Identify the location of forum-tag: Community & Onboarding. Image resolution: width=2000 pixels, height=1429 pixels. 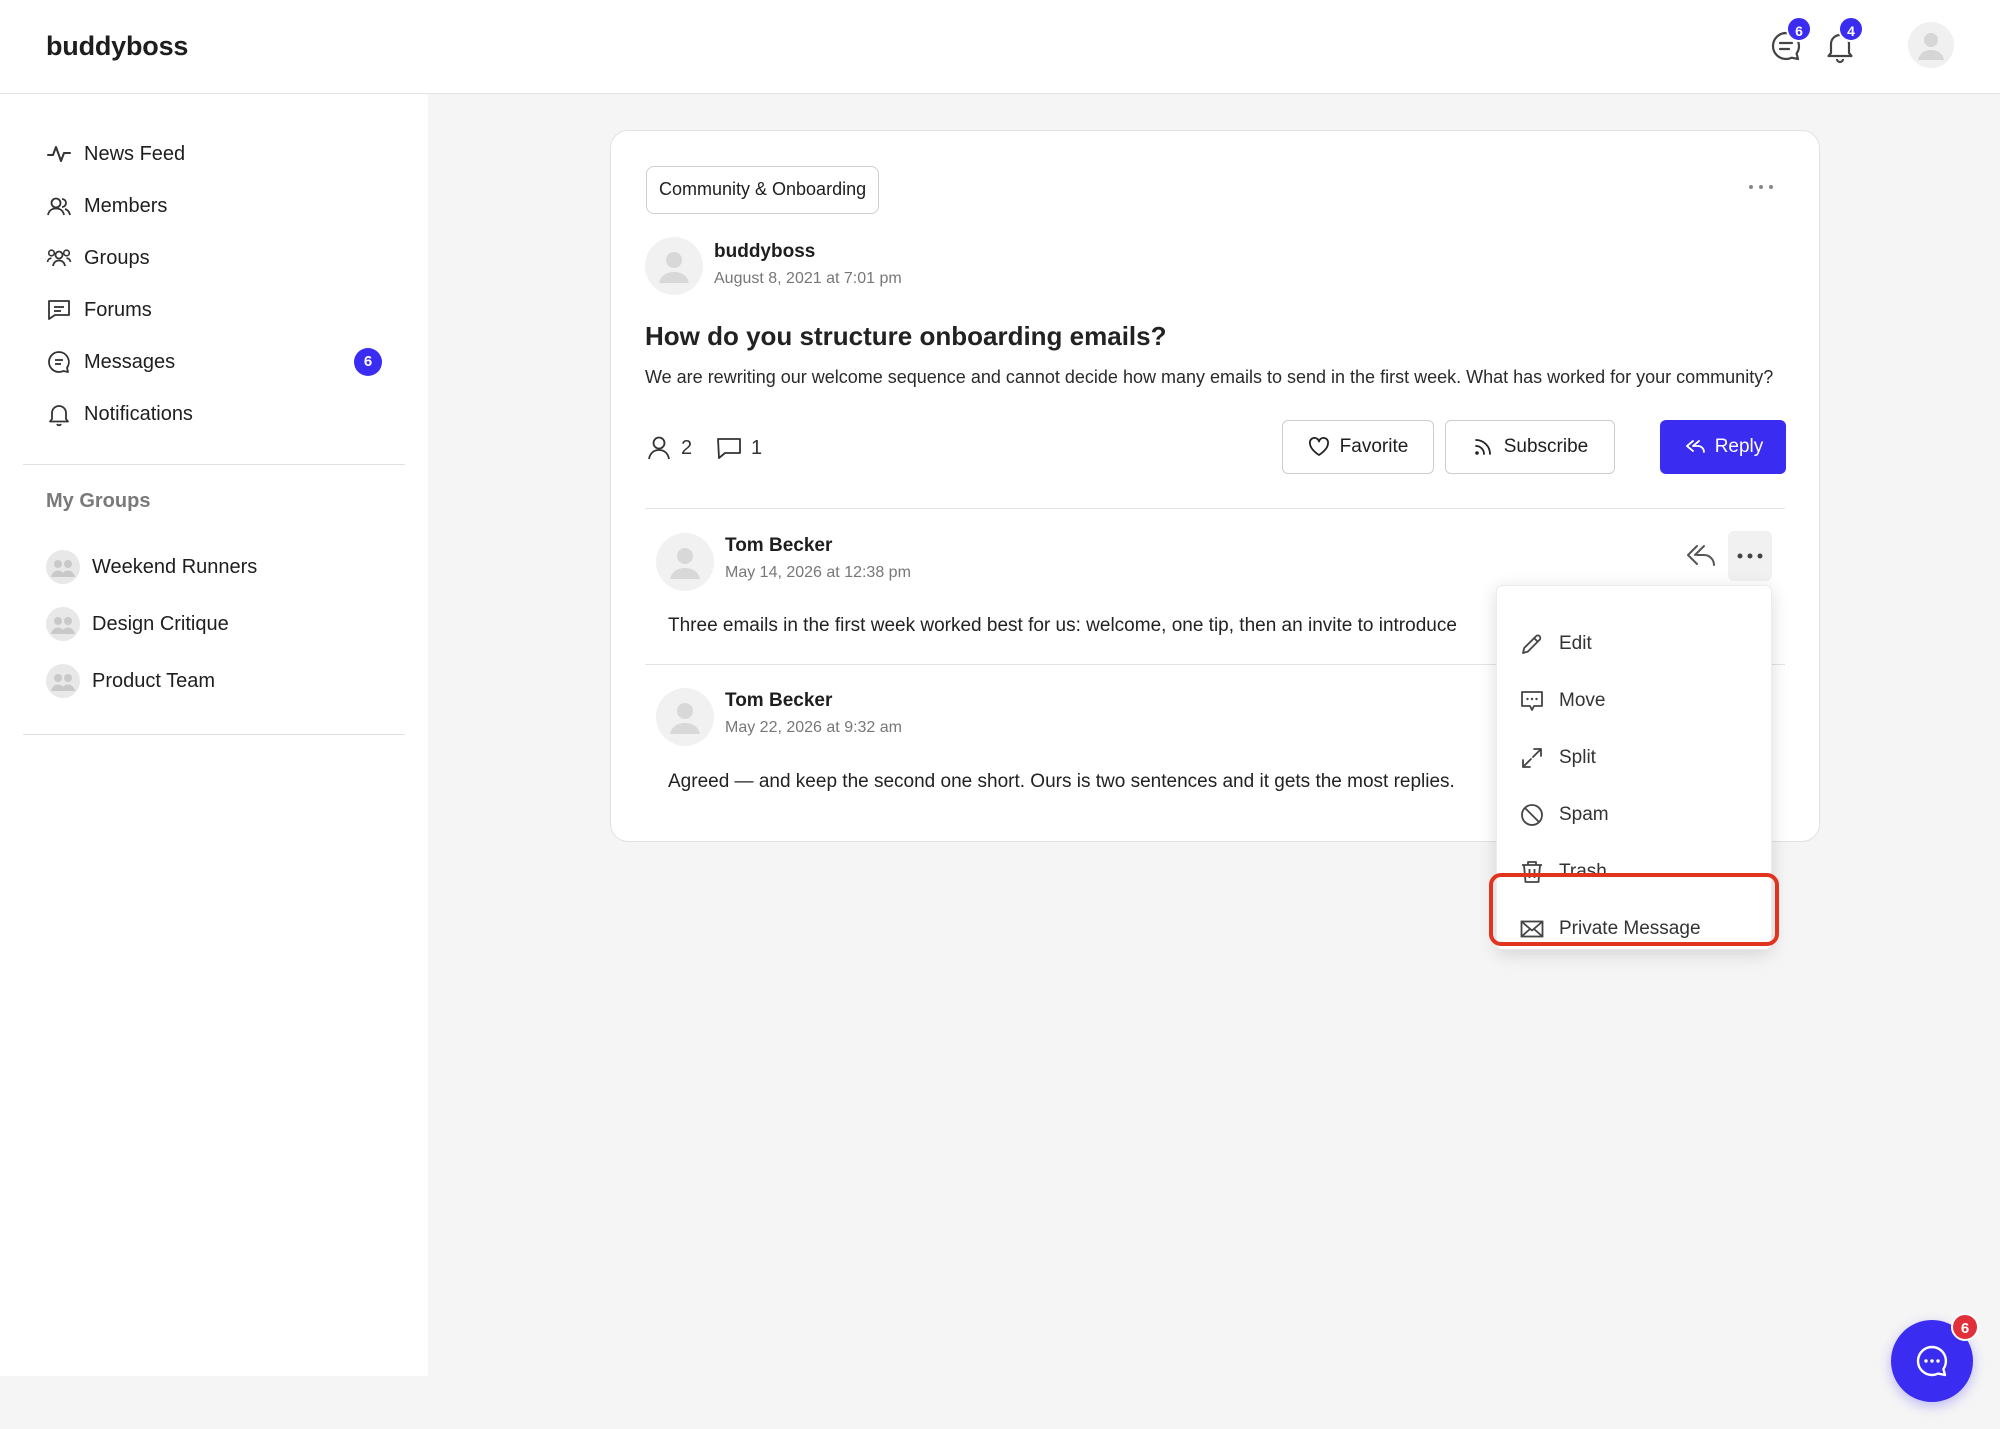
(763, 190).